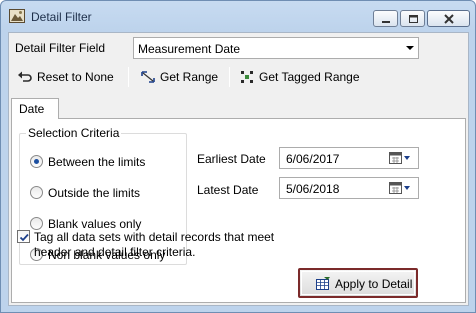  I want to click on maximize-icon, so click(413, 19).